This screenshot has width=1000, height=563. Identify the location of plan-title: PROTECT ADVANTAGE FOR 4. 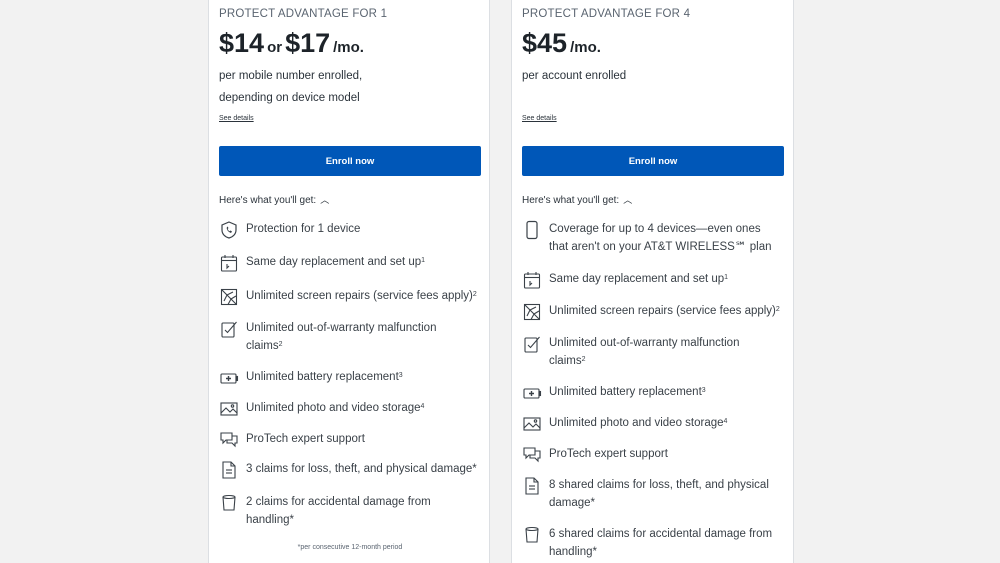
(606, 14).